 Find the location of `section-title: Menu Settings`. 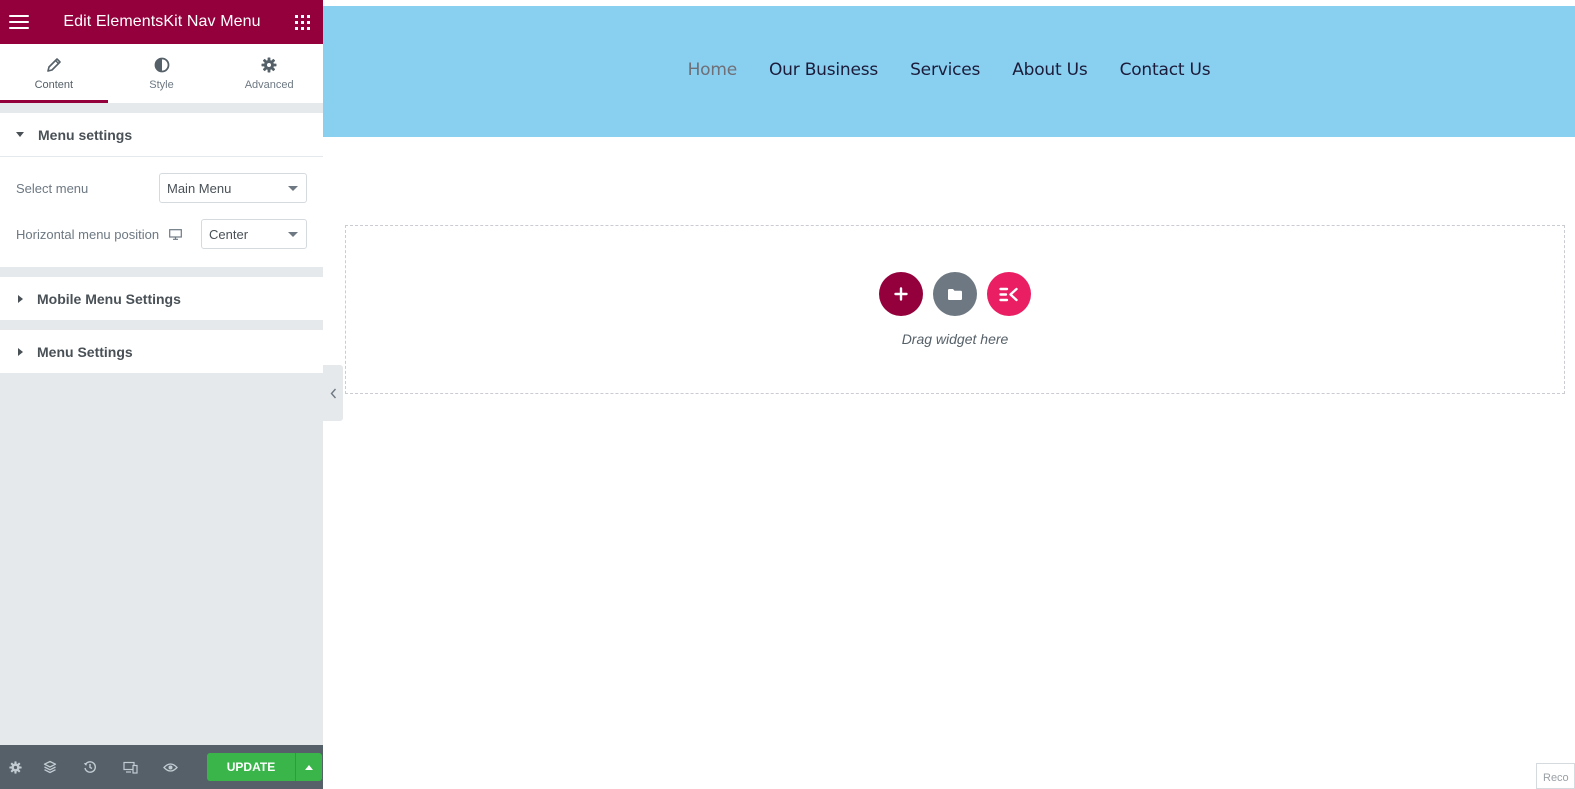

section-title: Menu Settings is located at coordinates (85, 351).